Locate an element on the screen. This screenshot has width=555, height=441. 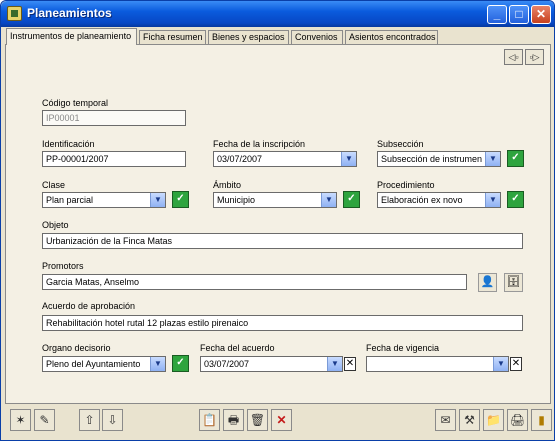
fecha-inscripcion-label: Fecha de la inscripción is located at coordinates (259, 144).